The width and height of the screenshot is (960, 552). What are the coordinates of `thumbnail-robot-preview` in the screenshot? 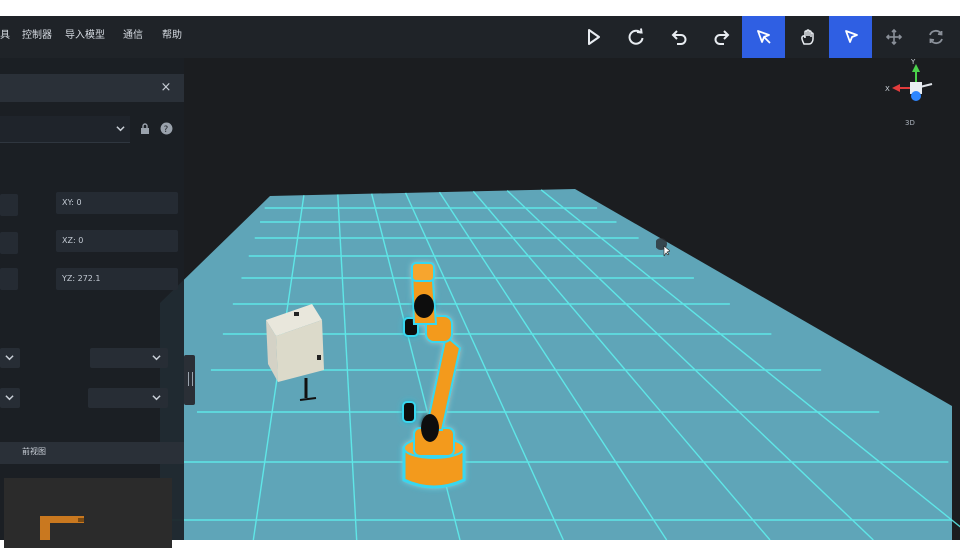 It's located at (62, 528).